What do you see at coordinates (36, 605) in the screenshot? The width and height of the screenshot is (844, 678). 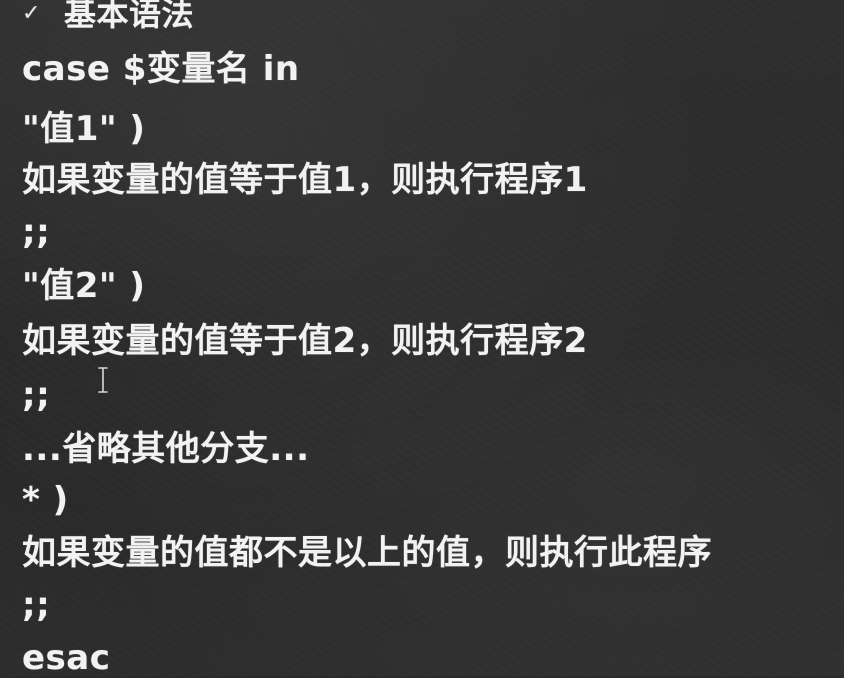 I see `code-line-terminator-3: ;;` at bounding box center [36, 605].